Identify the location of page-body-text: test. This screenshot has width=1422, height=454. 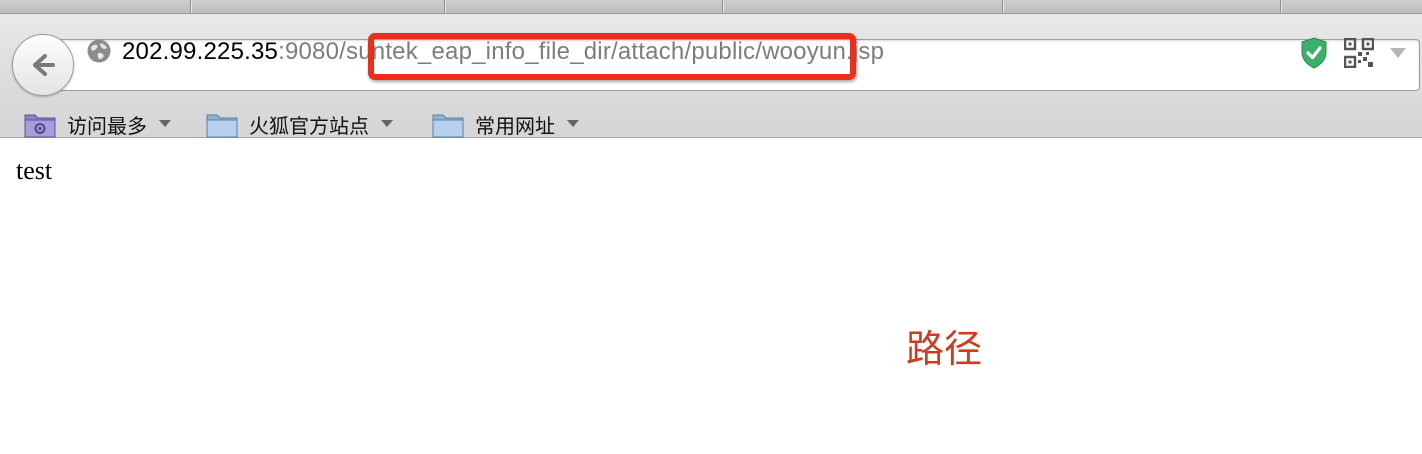
(34, 170).